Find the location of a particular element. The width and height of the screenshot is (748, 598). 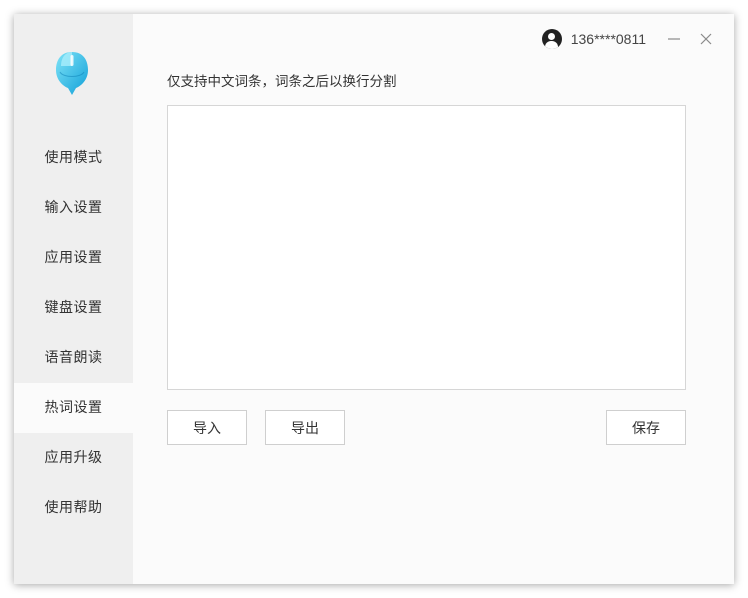

sidebar-item-keyboard-settings: 键盘设置 is located at coordinates (73, 308).